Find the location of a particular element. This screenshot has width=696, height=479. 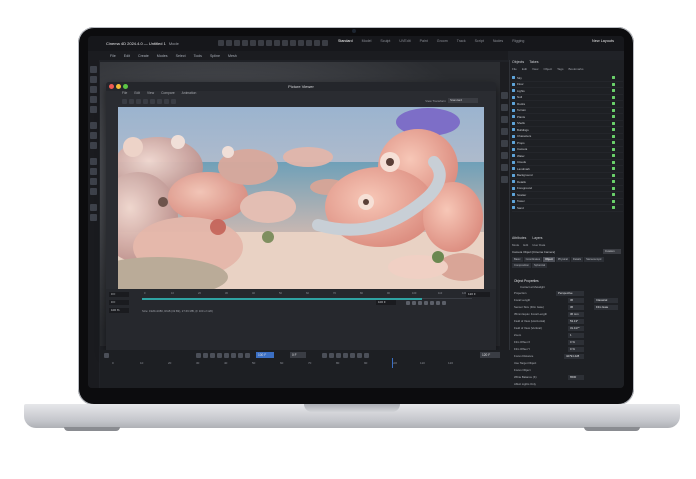

obj-menu-bookmarks: Bookmarks is located at coordinates (575, 69).